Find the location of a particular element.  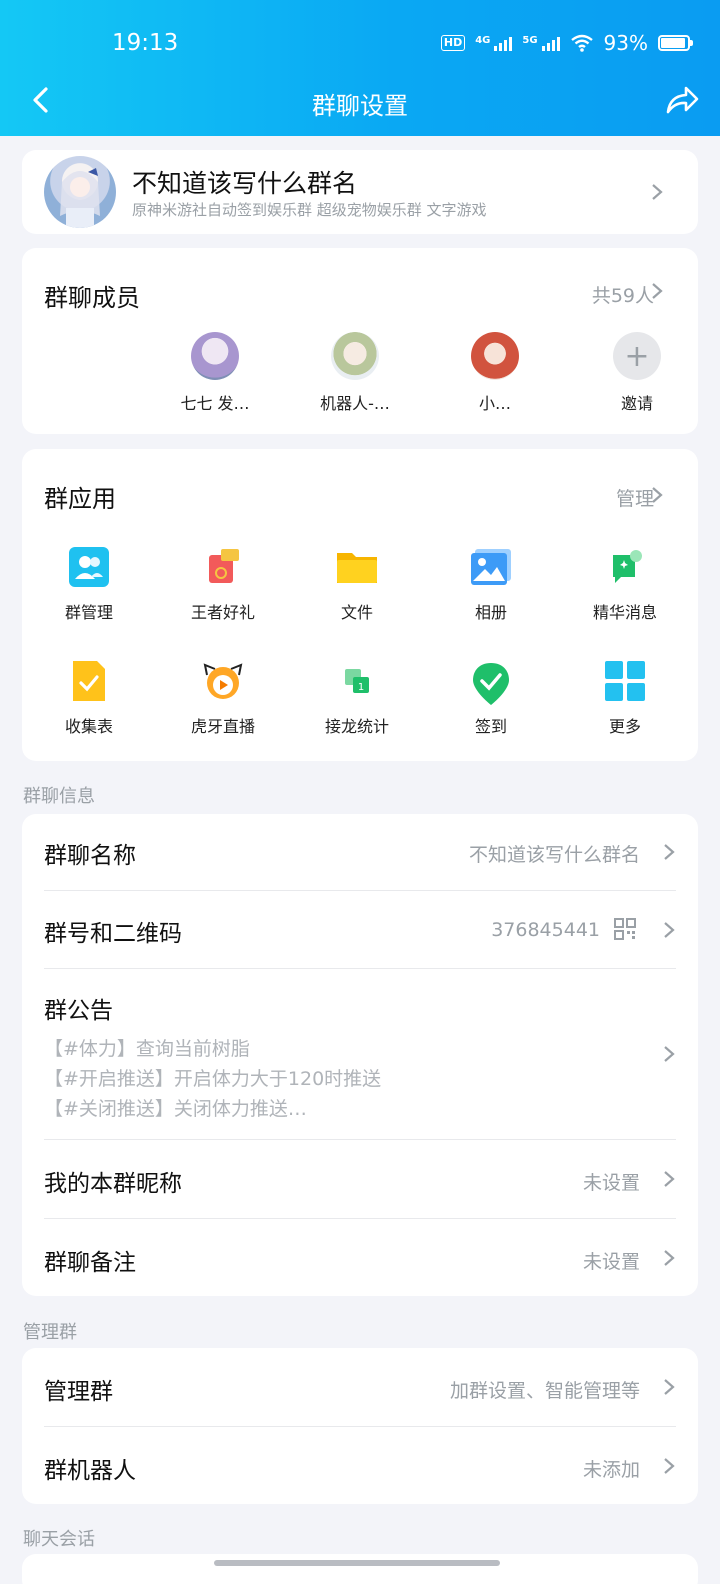

invite-label: 邀请 is located at coordinates (636, 403).